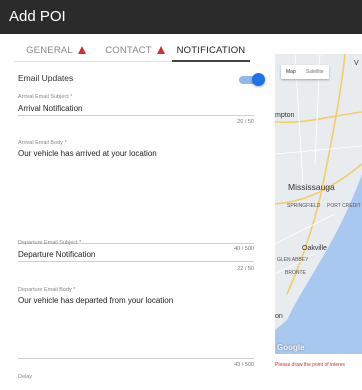 Image resolution: width=362 pixels, height=390 pixels. What do you see at coordinates (245, 269) in the screenshot?
I see `char-counter: 22 / 50` at bounding box center [245, 269].